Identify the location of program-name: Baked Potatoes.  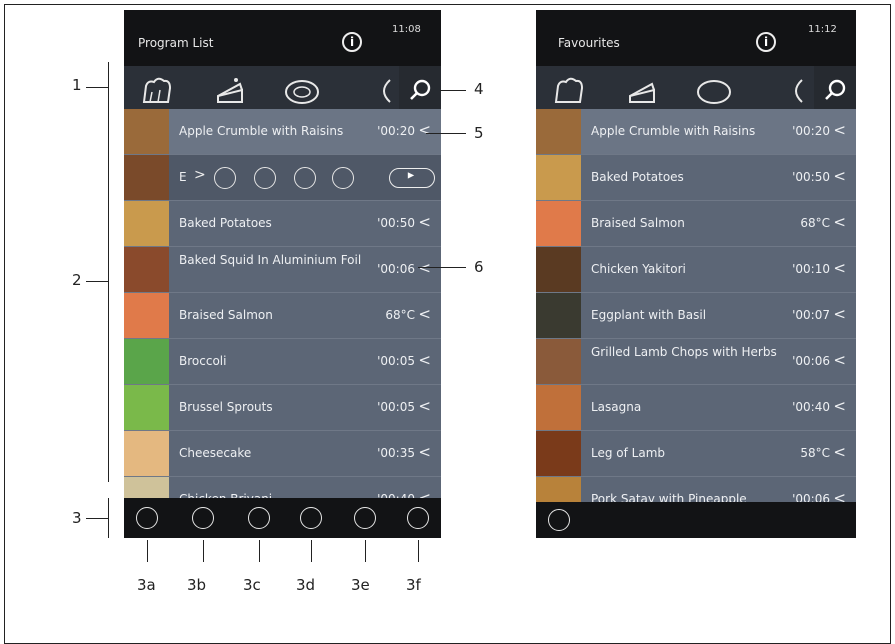
(637, 177).